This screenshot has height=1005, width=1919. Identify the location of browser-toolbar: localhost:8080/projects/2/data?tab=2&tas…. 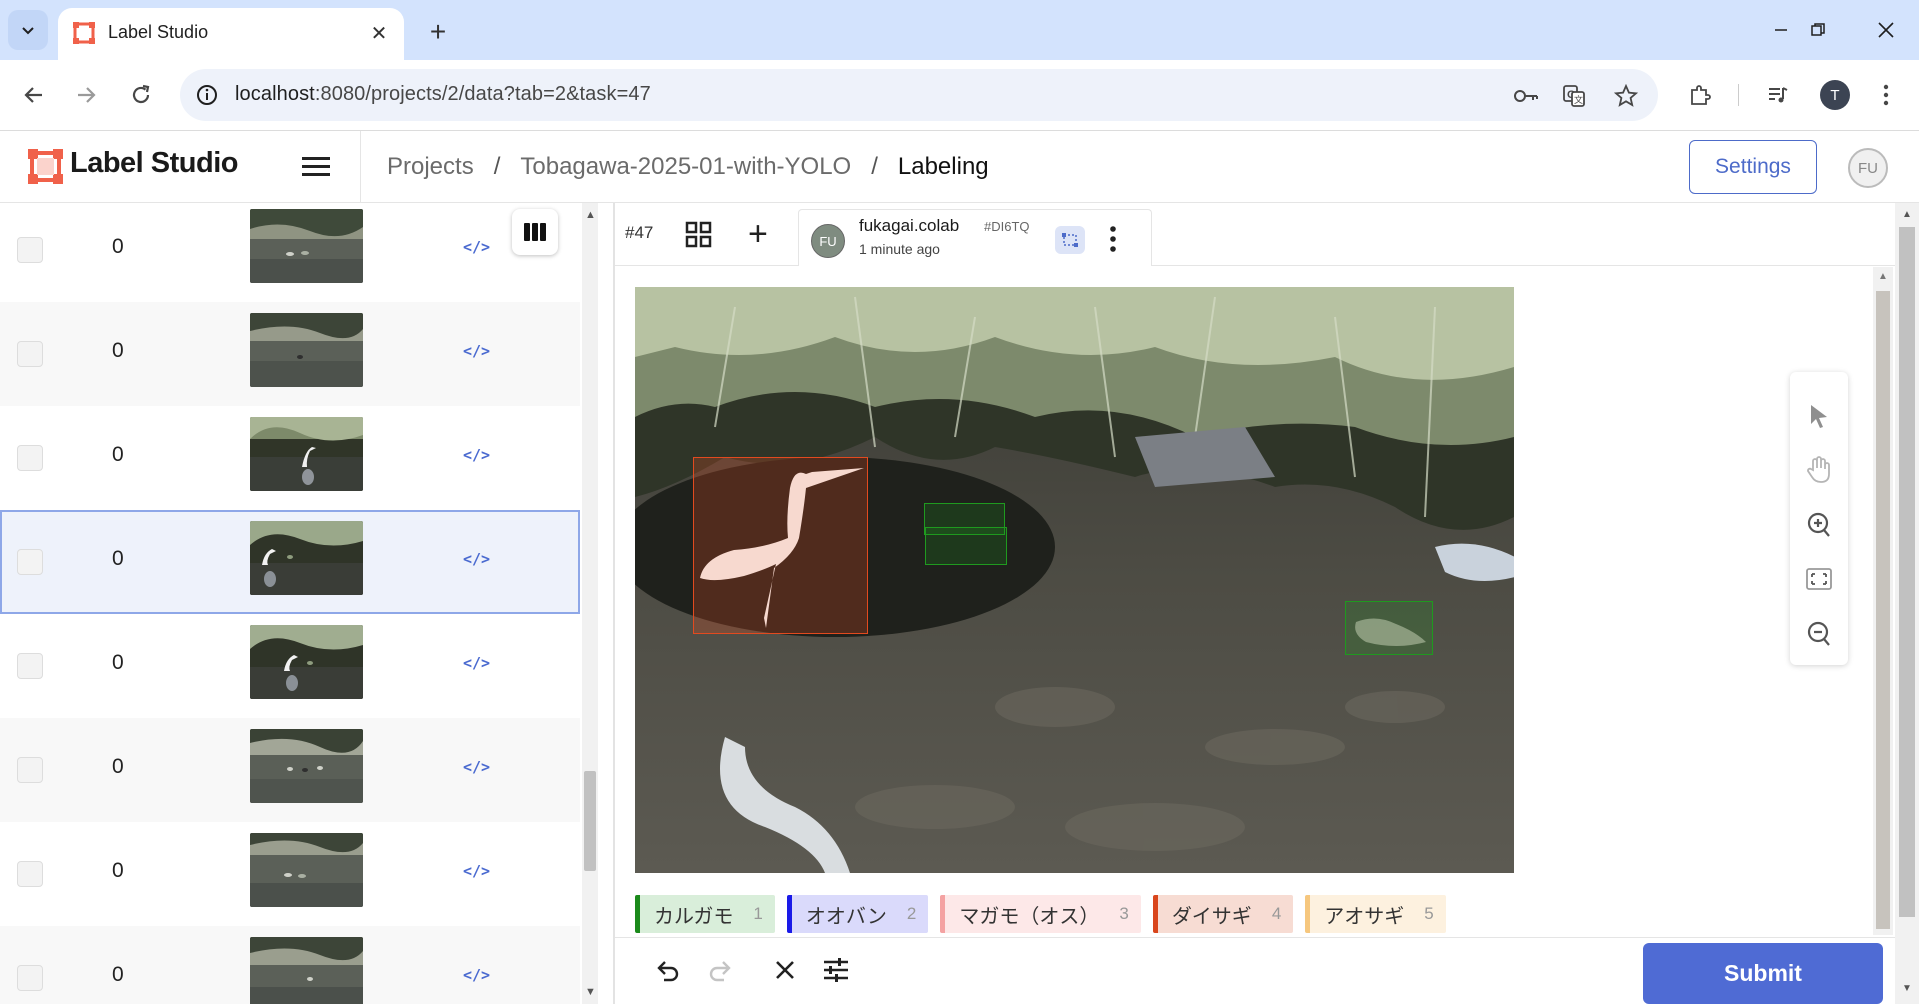
(959, 95).